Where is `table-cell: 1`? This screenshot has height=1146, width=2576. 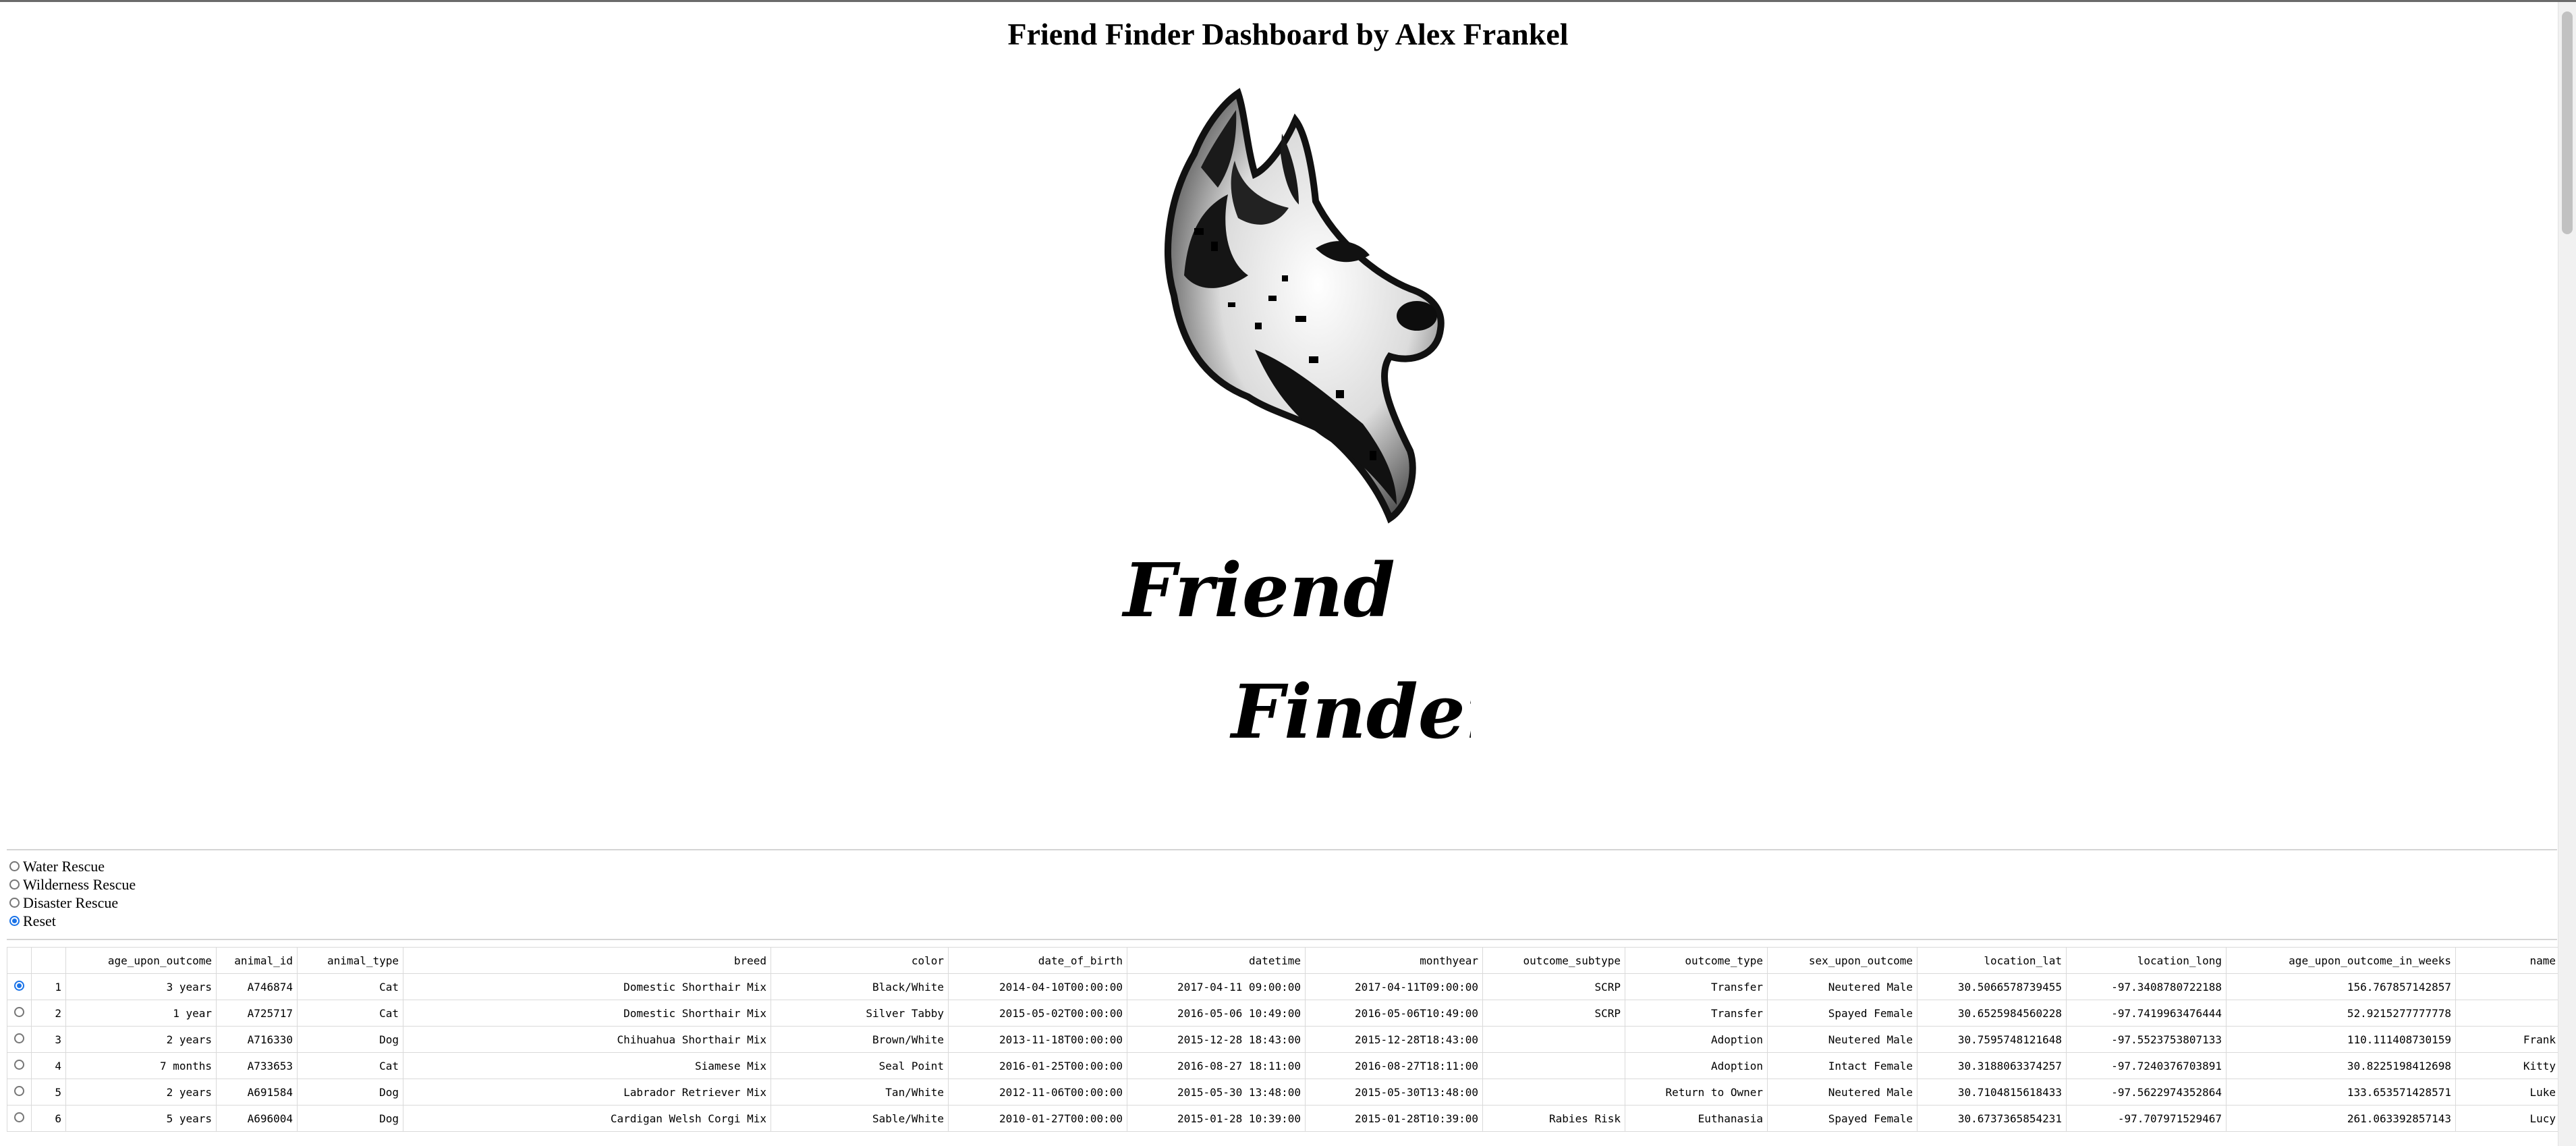 table-cell: 1 is located at coordinates (48, 987).